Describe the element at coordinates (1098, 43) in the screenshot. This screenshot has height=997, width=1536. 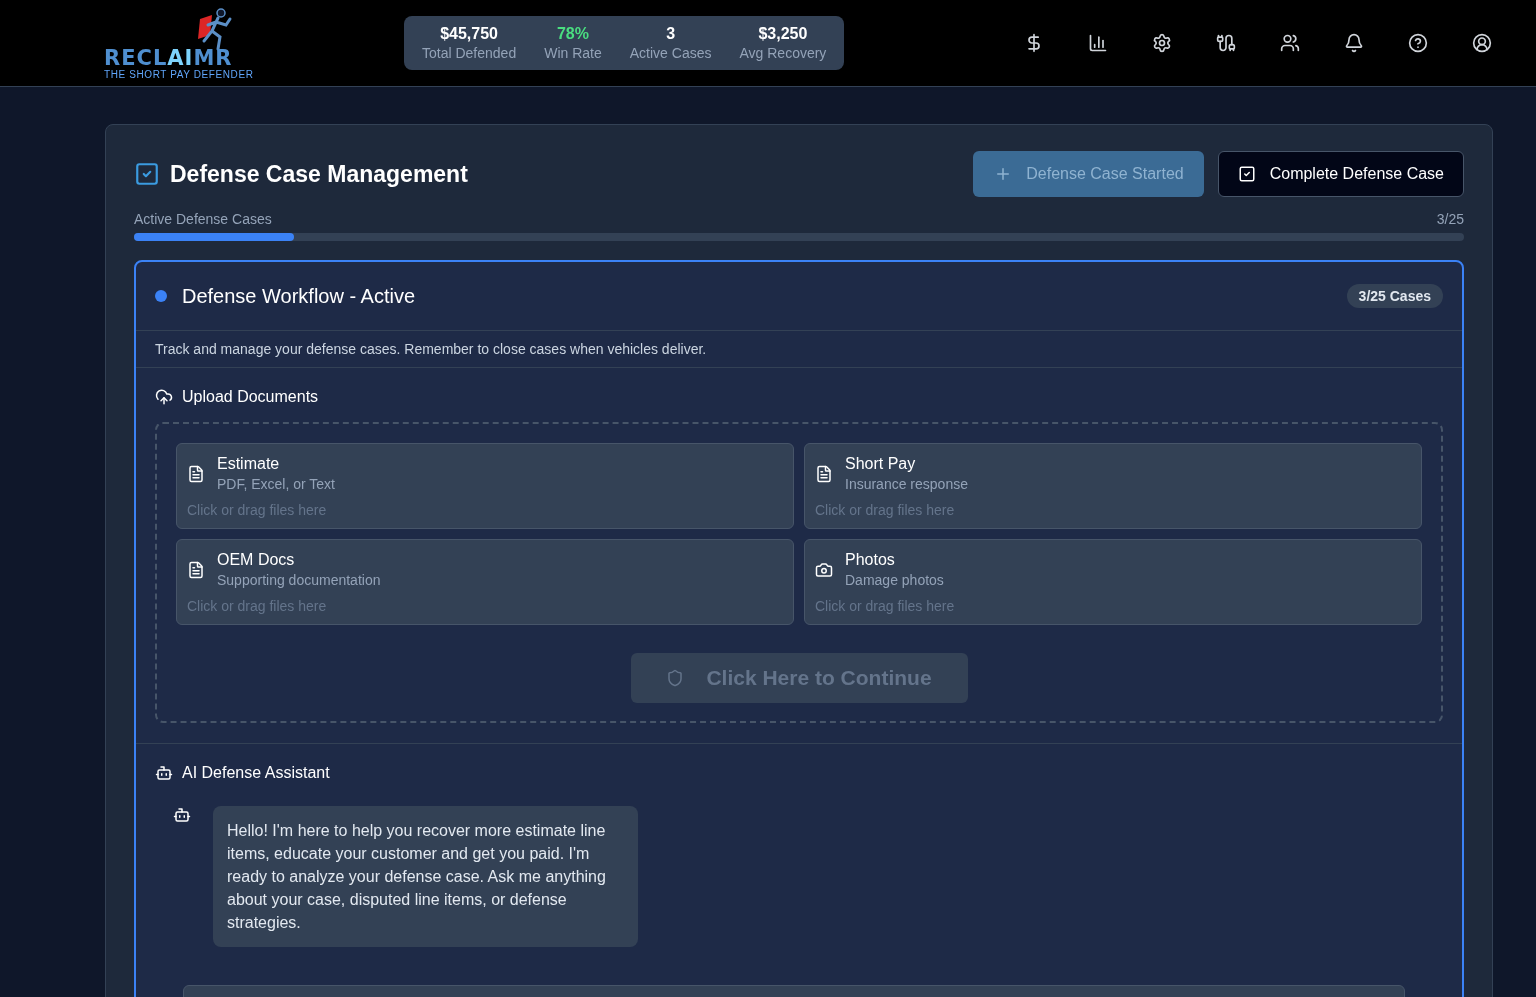
I see `bar-chart-button` at that location.